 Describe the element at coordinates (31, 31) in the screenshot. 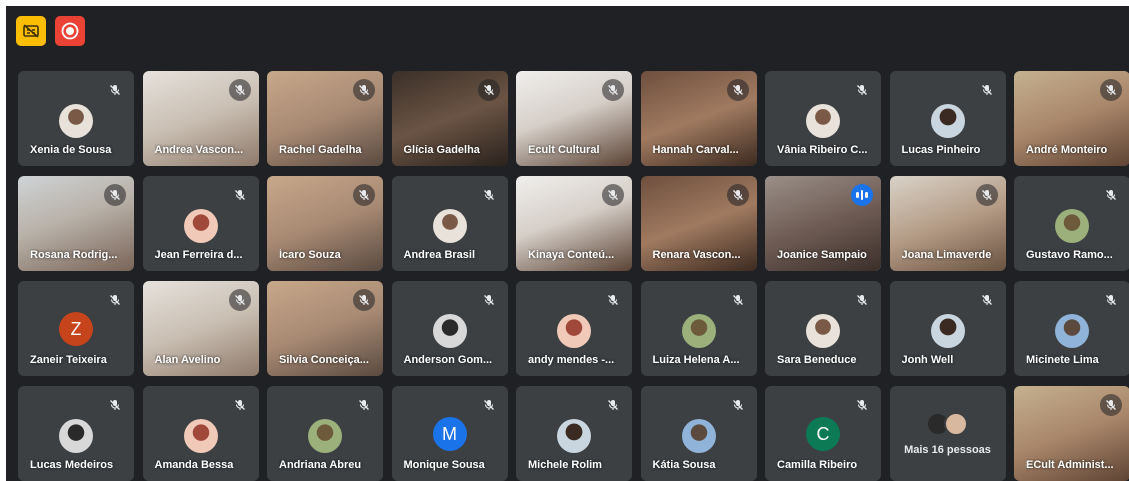

I see `captions-off-icon` at that location.